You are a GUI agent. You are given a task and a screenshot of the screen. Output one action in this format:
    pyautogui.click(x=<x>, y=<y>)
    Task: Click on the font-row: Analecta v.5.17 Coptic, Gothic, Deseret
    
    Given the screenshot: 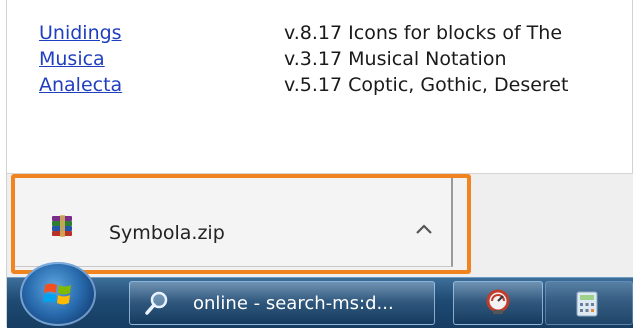 What is the action you would take?
    pyautogui.click(x=339, y=85)
    